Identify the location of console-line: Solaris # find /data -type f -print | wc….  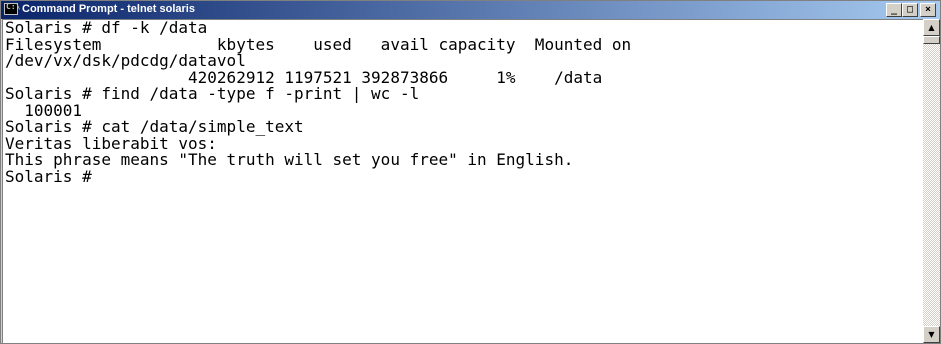
(212, 93).